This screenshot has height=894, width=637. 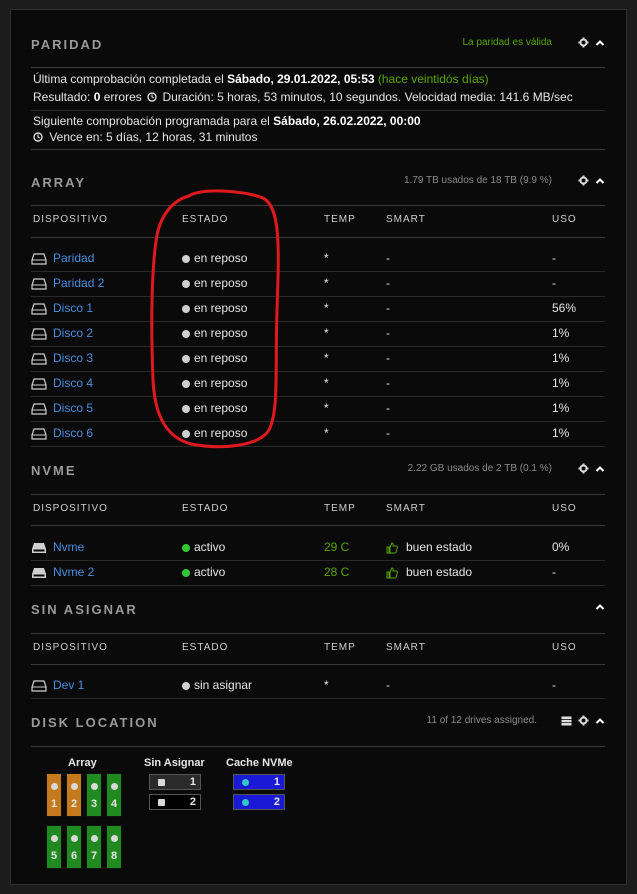 I want to click on col-use: USO, so click(x=564, y=508).